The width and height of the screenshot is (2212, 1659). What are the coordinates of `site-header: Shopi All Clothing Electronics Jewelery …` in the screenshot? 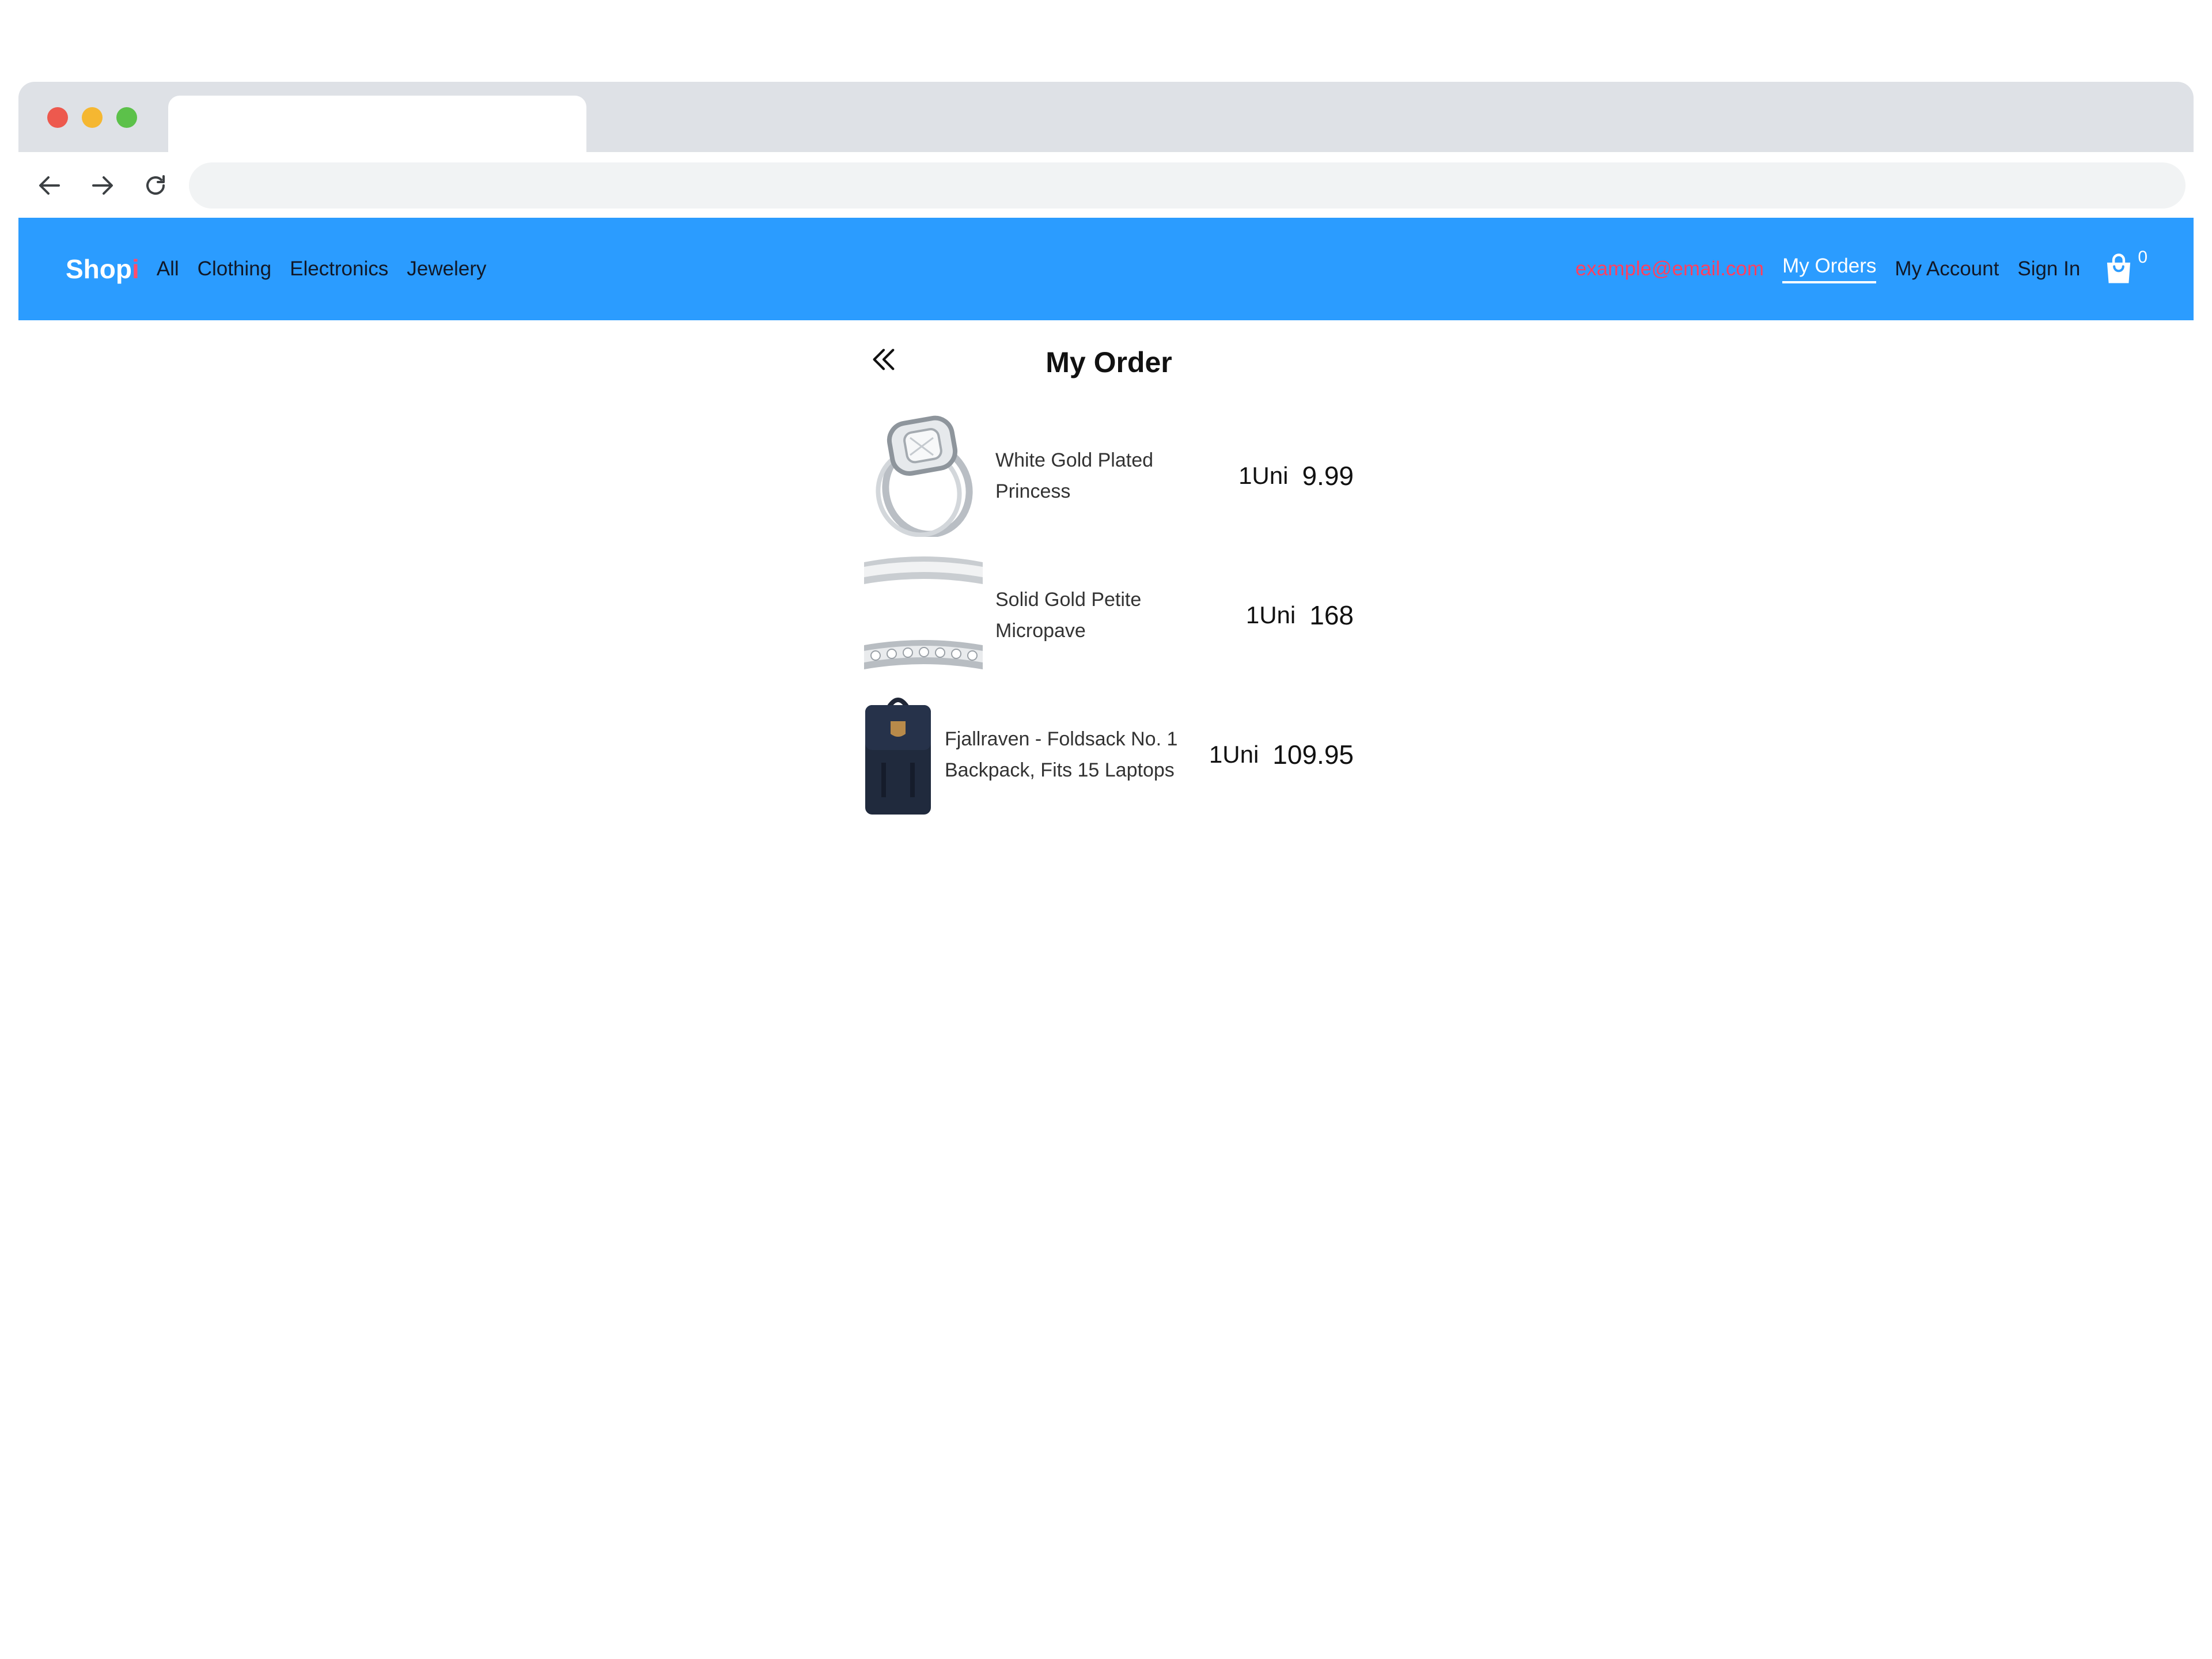 It's located at (1106, 269).